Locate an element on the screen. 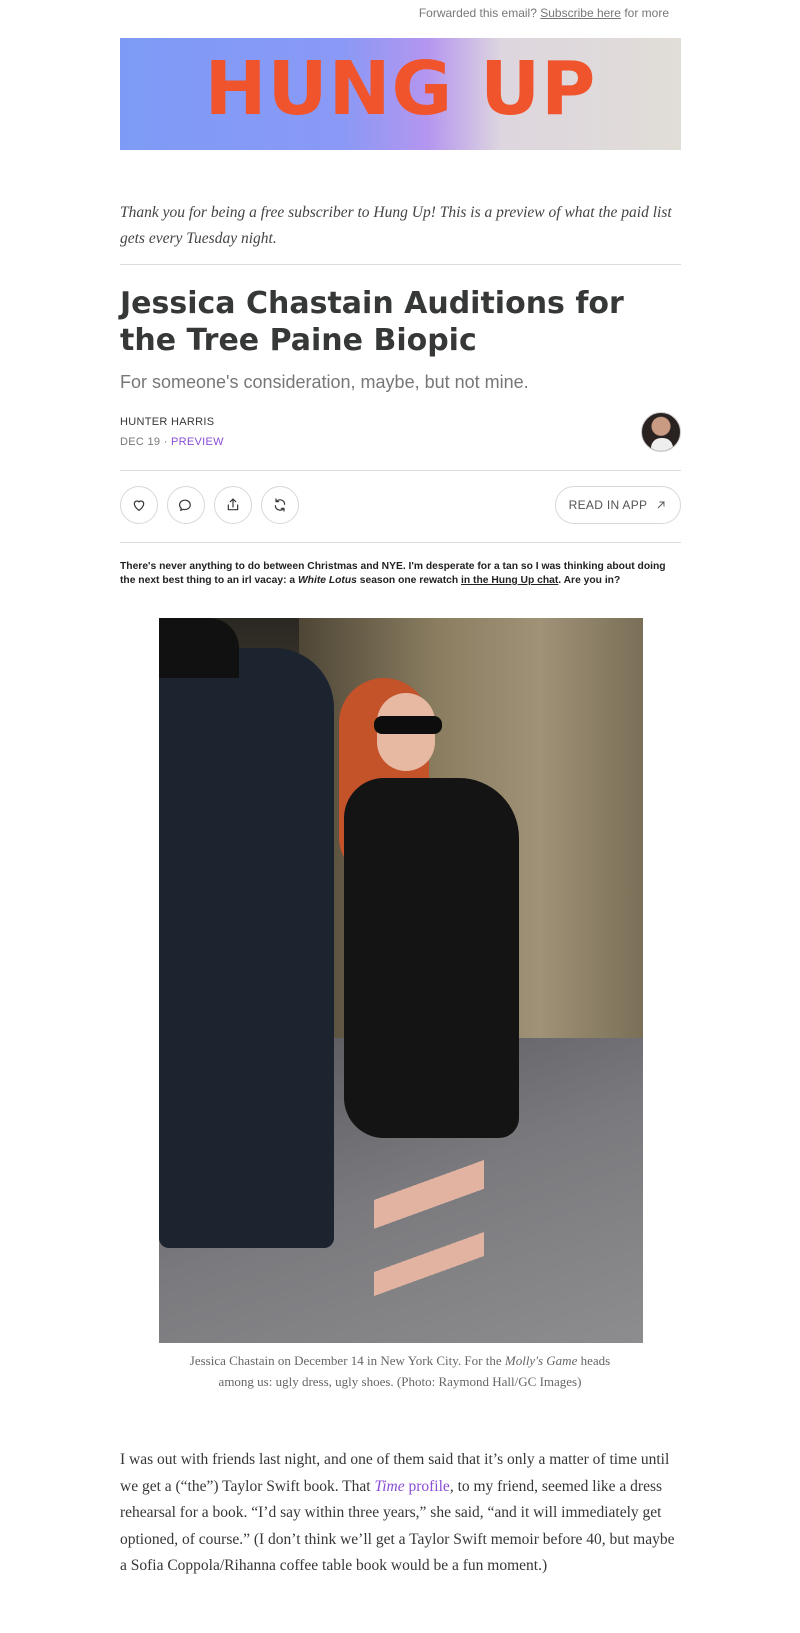 Image resolution: width=800 pixels, height=1633 pixels. forward-prefix: Forwarded this email? is located at coordinates (477, 13).